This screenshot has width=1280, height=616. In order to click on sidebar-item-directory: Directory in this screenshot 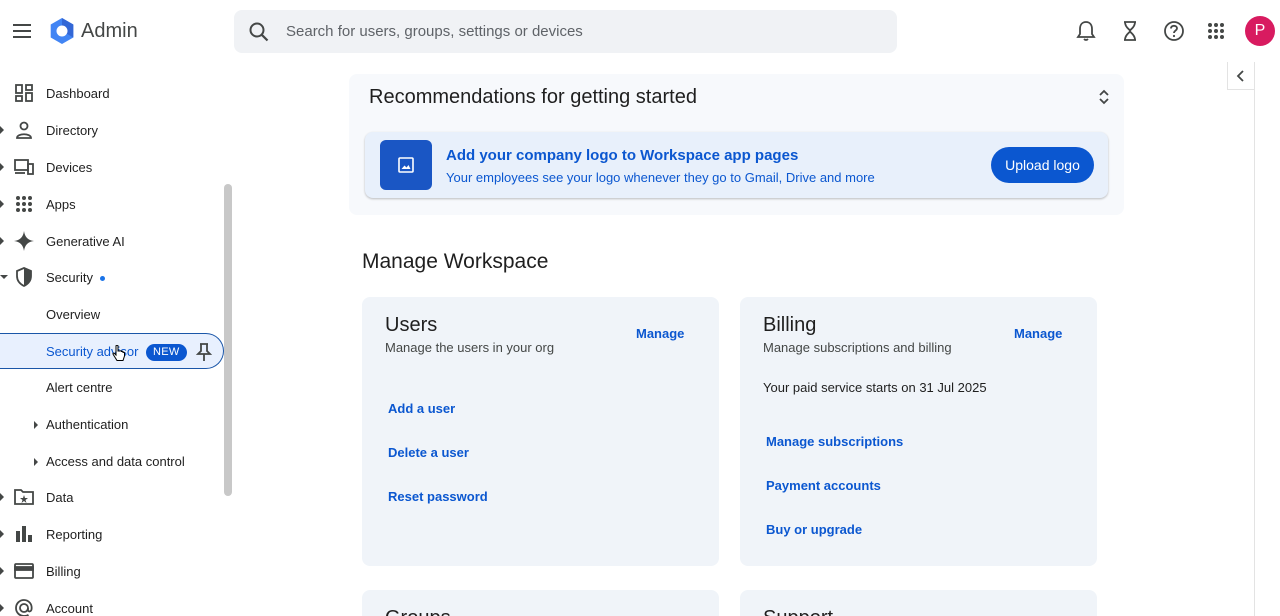, I will do `click(112, 130)`.